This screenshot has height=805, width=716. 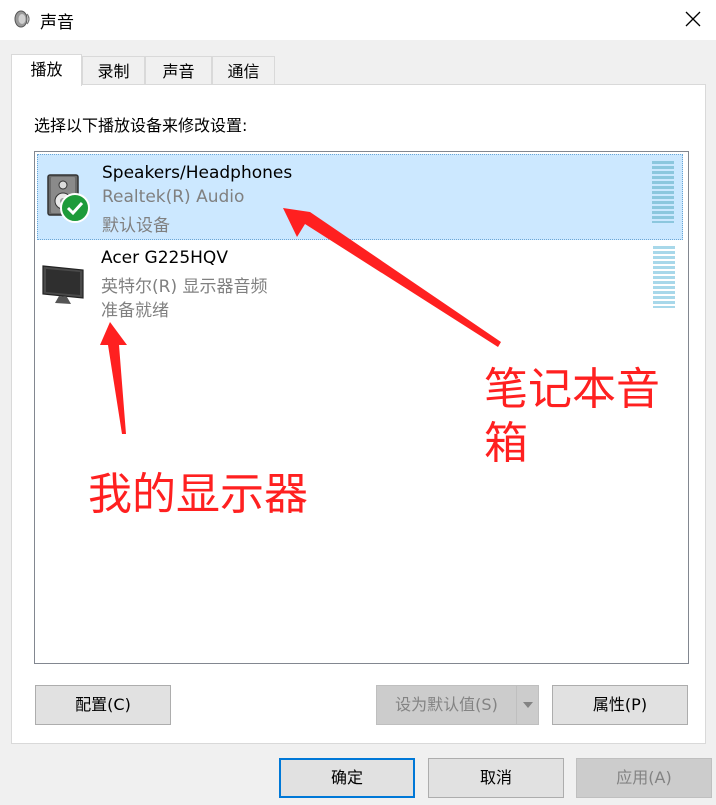 I want to click on tab-sounds: 声音, so click(x=178, y=70).